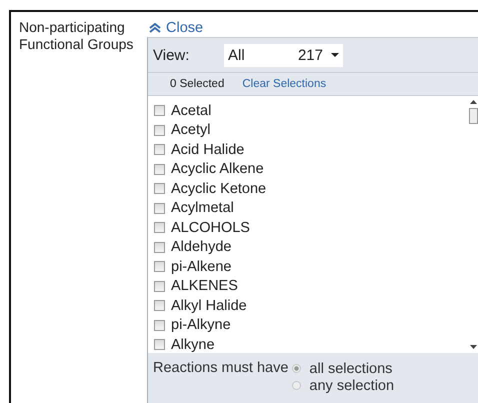 The height and width of the screenshot is (403, 478). I want to click on radio-option: all selections, so click(343, 368).